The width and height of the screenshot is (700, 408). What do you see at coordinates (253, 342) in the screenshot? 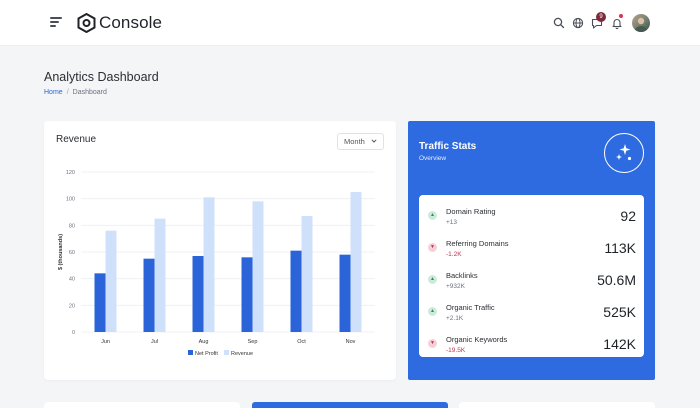
I see `x-tick-label: Sep` at bounding box center [253, 342].